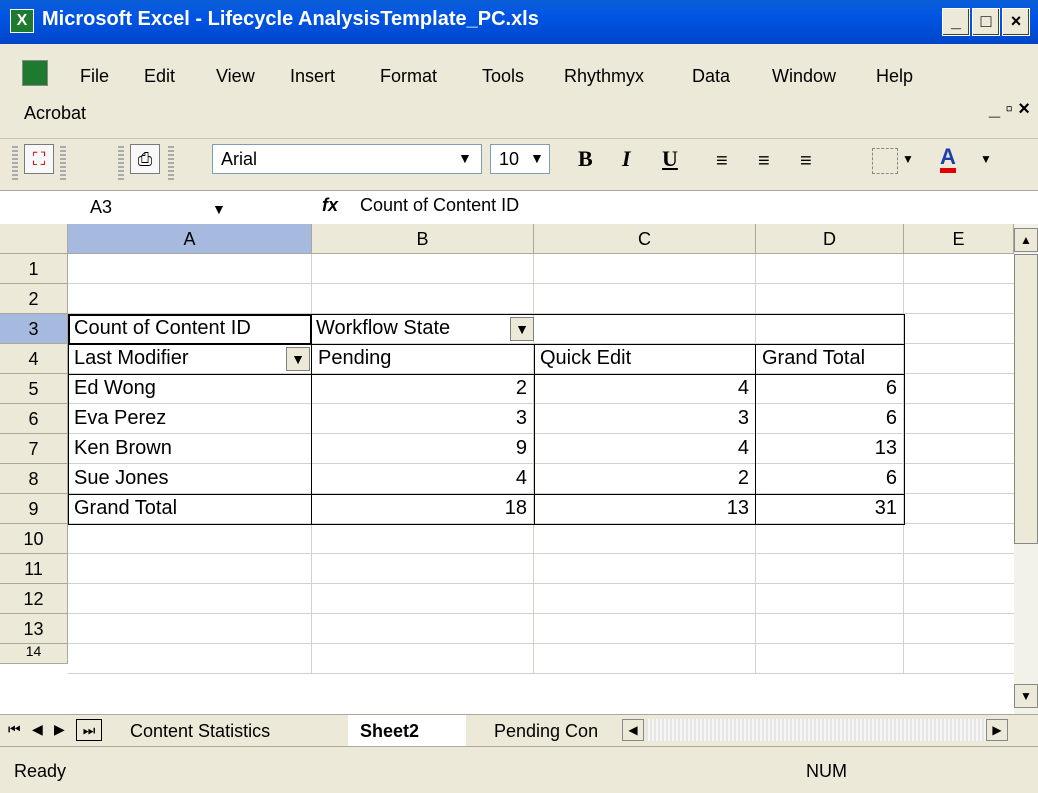 The image size is (1038, 793). What do you see at coordinates (34, 509) in the screenshot?
I see `row-header: 9` at bounding box center [34, 509].